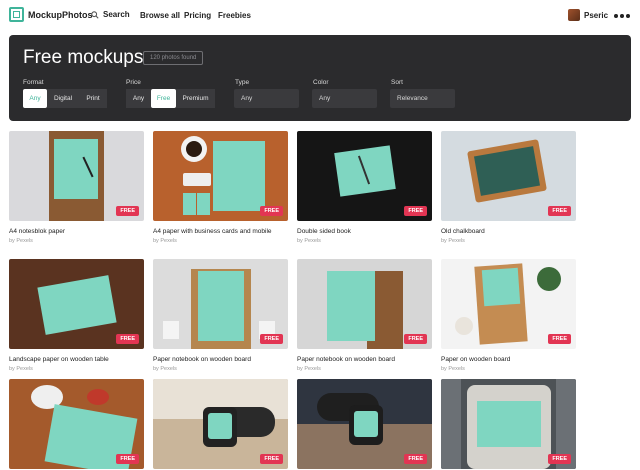 This screenshot has width=640, height=470. Describe the element at coordinates (234, 15) in the screenshot. I see `nav-freebies: Freebies` at that location.